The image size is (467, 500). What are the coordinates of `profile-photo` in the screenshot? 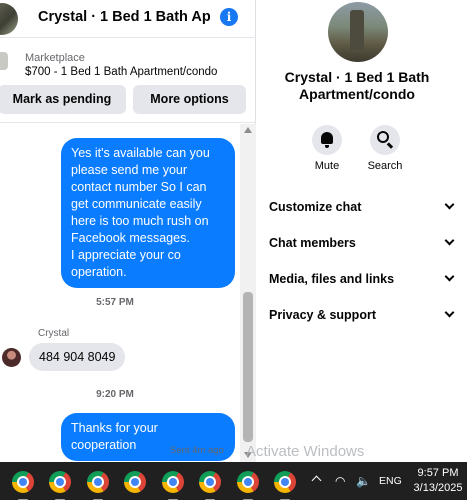 It's located at (358, 32).